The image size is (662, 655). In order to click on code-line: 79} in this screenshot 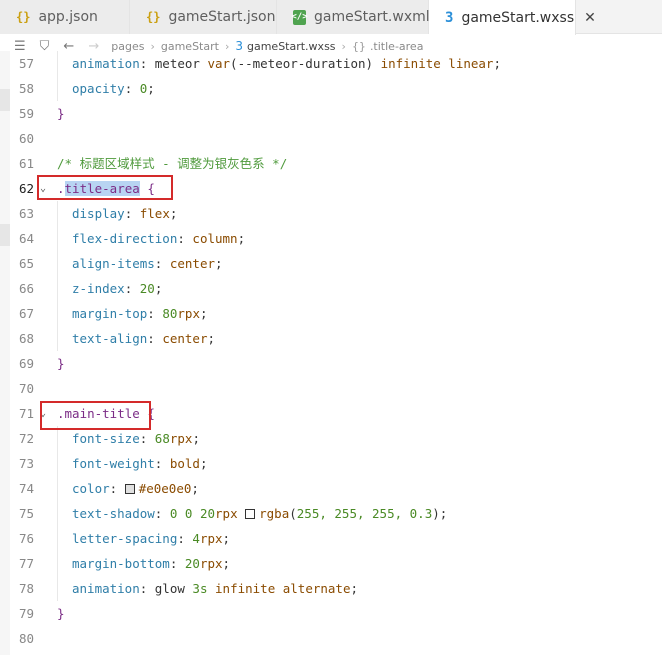, I will do `click(331, 613)`.